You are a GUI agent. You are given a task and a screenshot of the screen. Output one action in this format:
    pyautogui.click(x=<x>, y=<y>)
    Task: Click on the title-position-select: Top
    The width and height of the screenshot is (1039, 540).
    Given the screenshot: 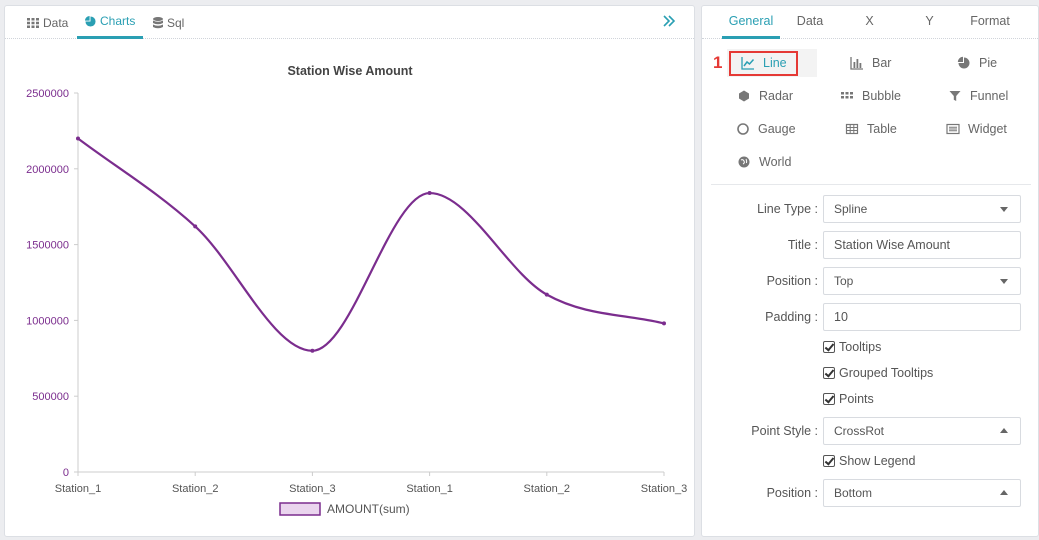 What is the action you would take?
    pyautogui.click(x=922, y=281)
    